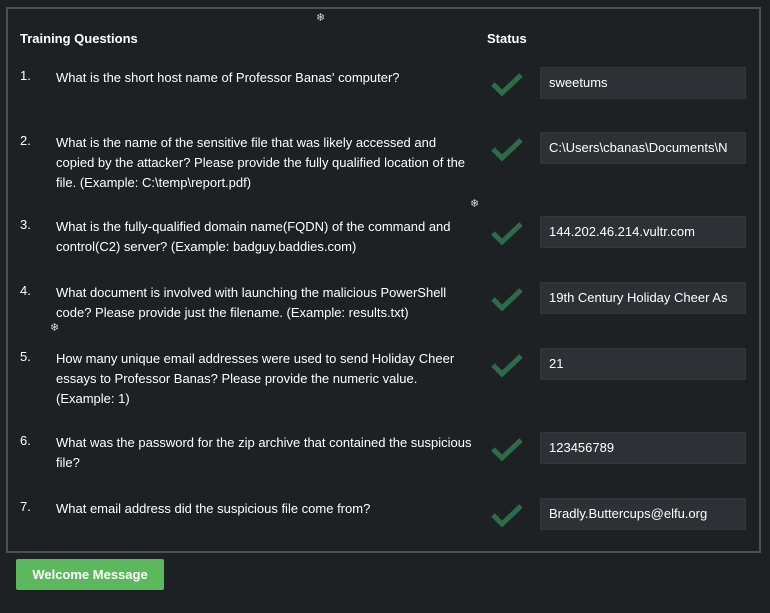  Describe the element at coordinates (25, 140) in the screenshot. I see `question-number: 2.` at that location.